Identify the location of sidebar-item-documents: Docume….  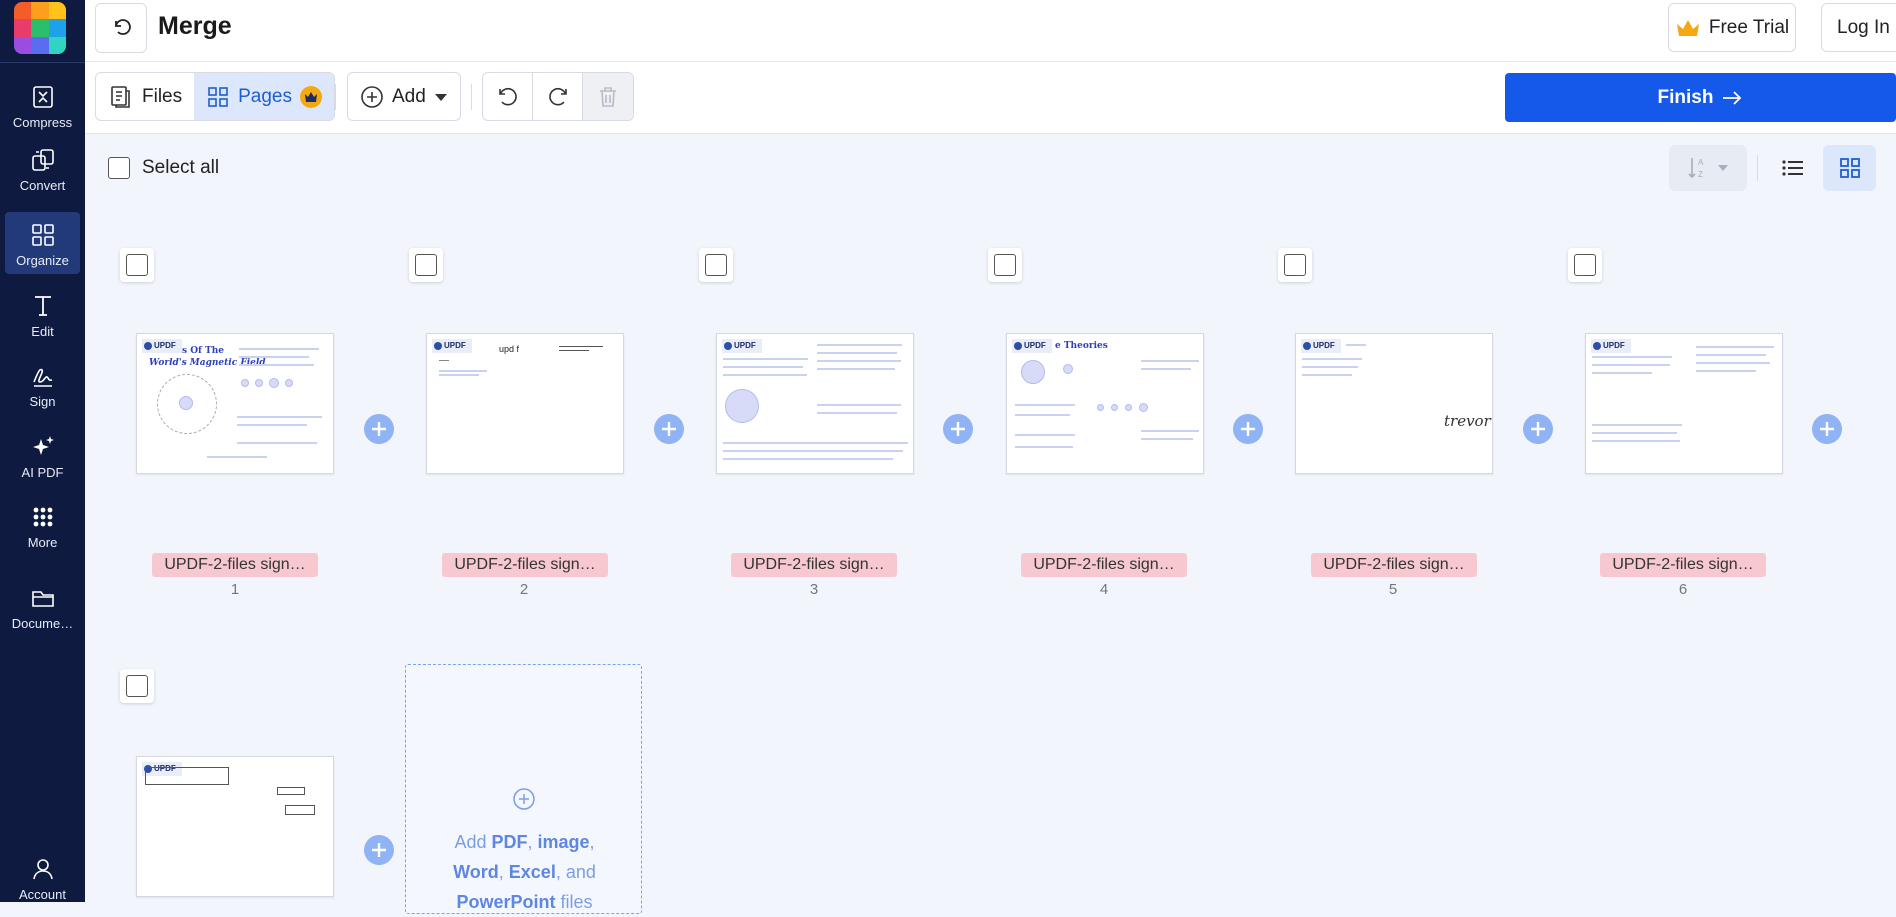
(42, 606).